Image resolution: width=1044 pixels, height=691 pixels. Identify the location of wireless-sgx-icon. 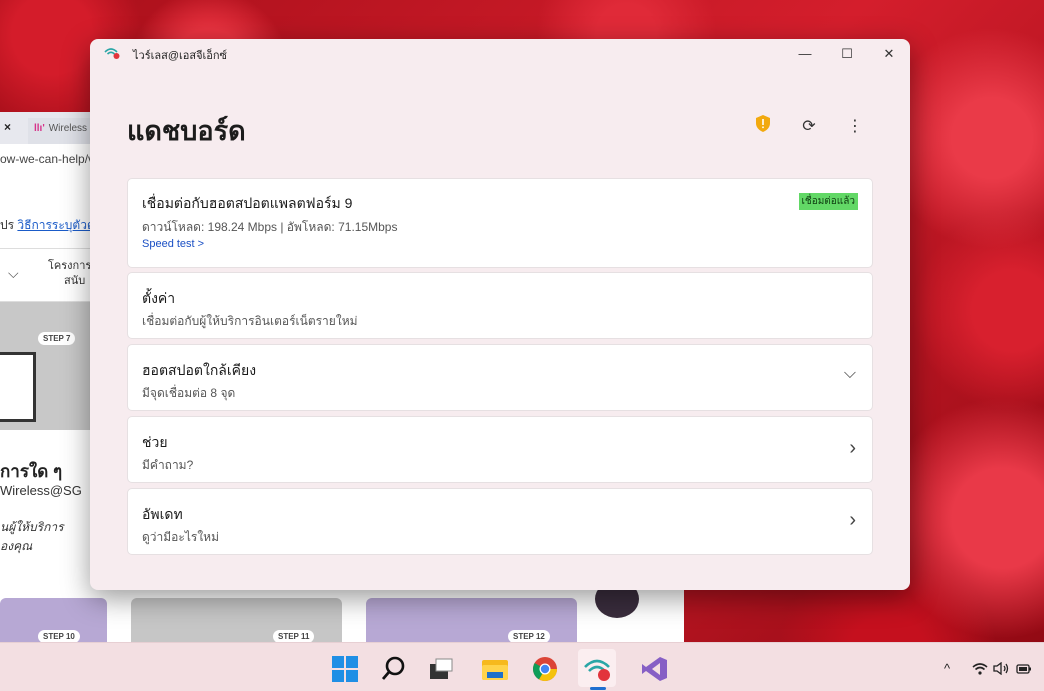
(597, 669).